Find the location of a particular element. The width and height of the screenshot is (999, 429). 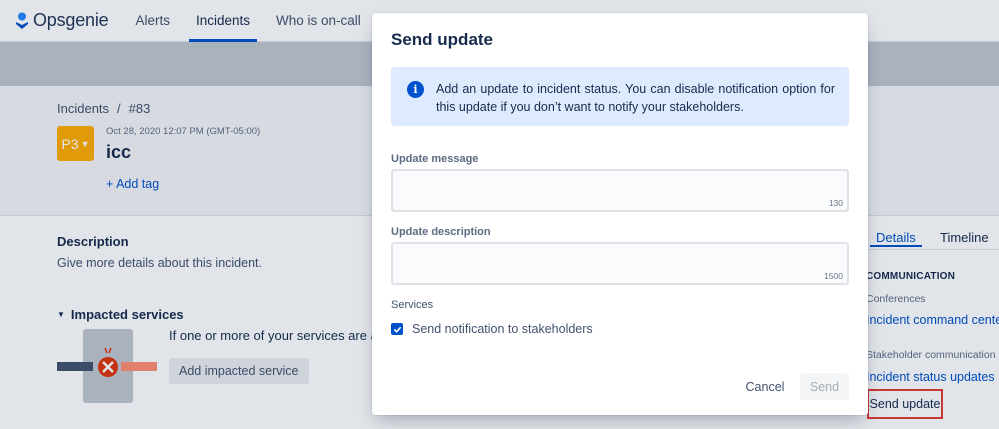

update-message-counter: 130 is located at coordinates (835, 203).